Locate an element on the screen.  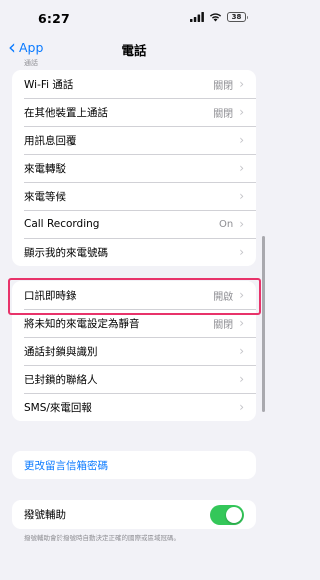
calls-setting-row: 來電轉駁 › is located at coordinates (134, 168).